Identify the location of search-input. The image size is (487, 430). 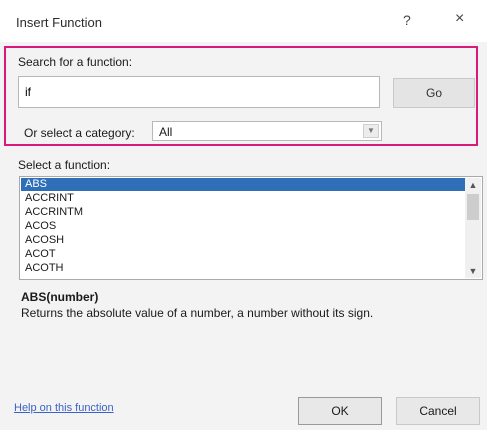
(199, 92).